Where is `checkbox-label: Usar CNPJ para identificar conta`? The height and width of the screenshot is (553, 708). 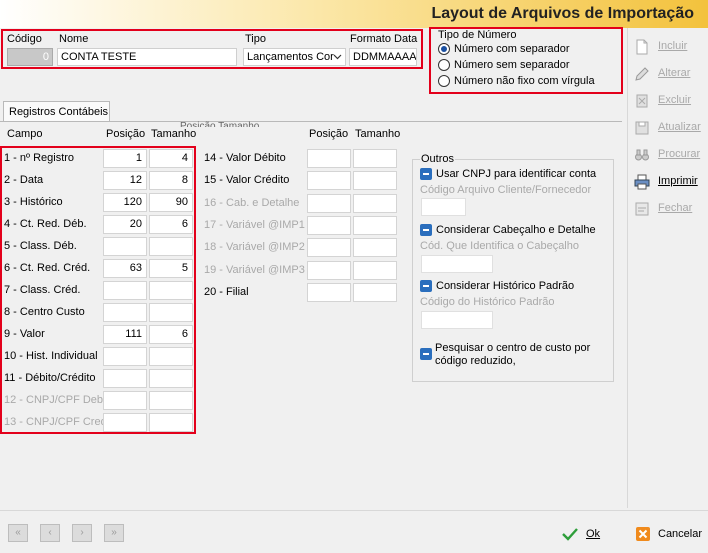 checkbox-label: Usar CNPJ para identificar conta is located at coordinates (516, 174).